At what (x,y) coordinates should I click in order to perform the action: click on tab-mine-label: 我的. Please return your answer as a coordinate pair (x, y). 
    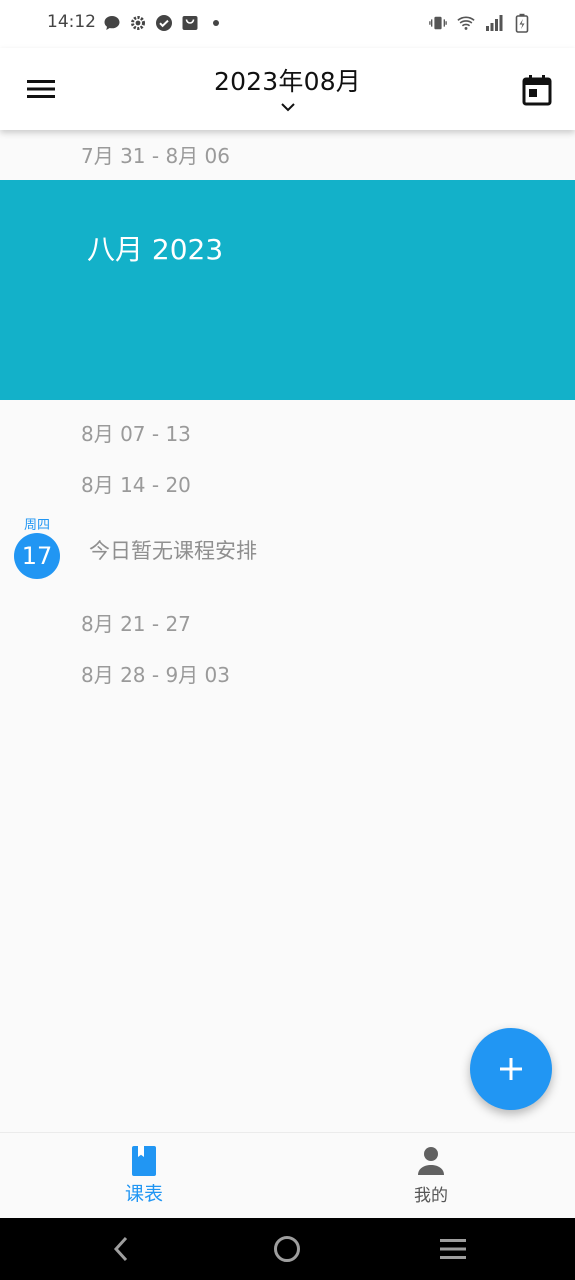
    Looking at the image, I should click on (431, 1196).